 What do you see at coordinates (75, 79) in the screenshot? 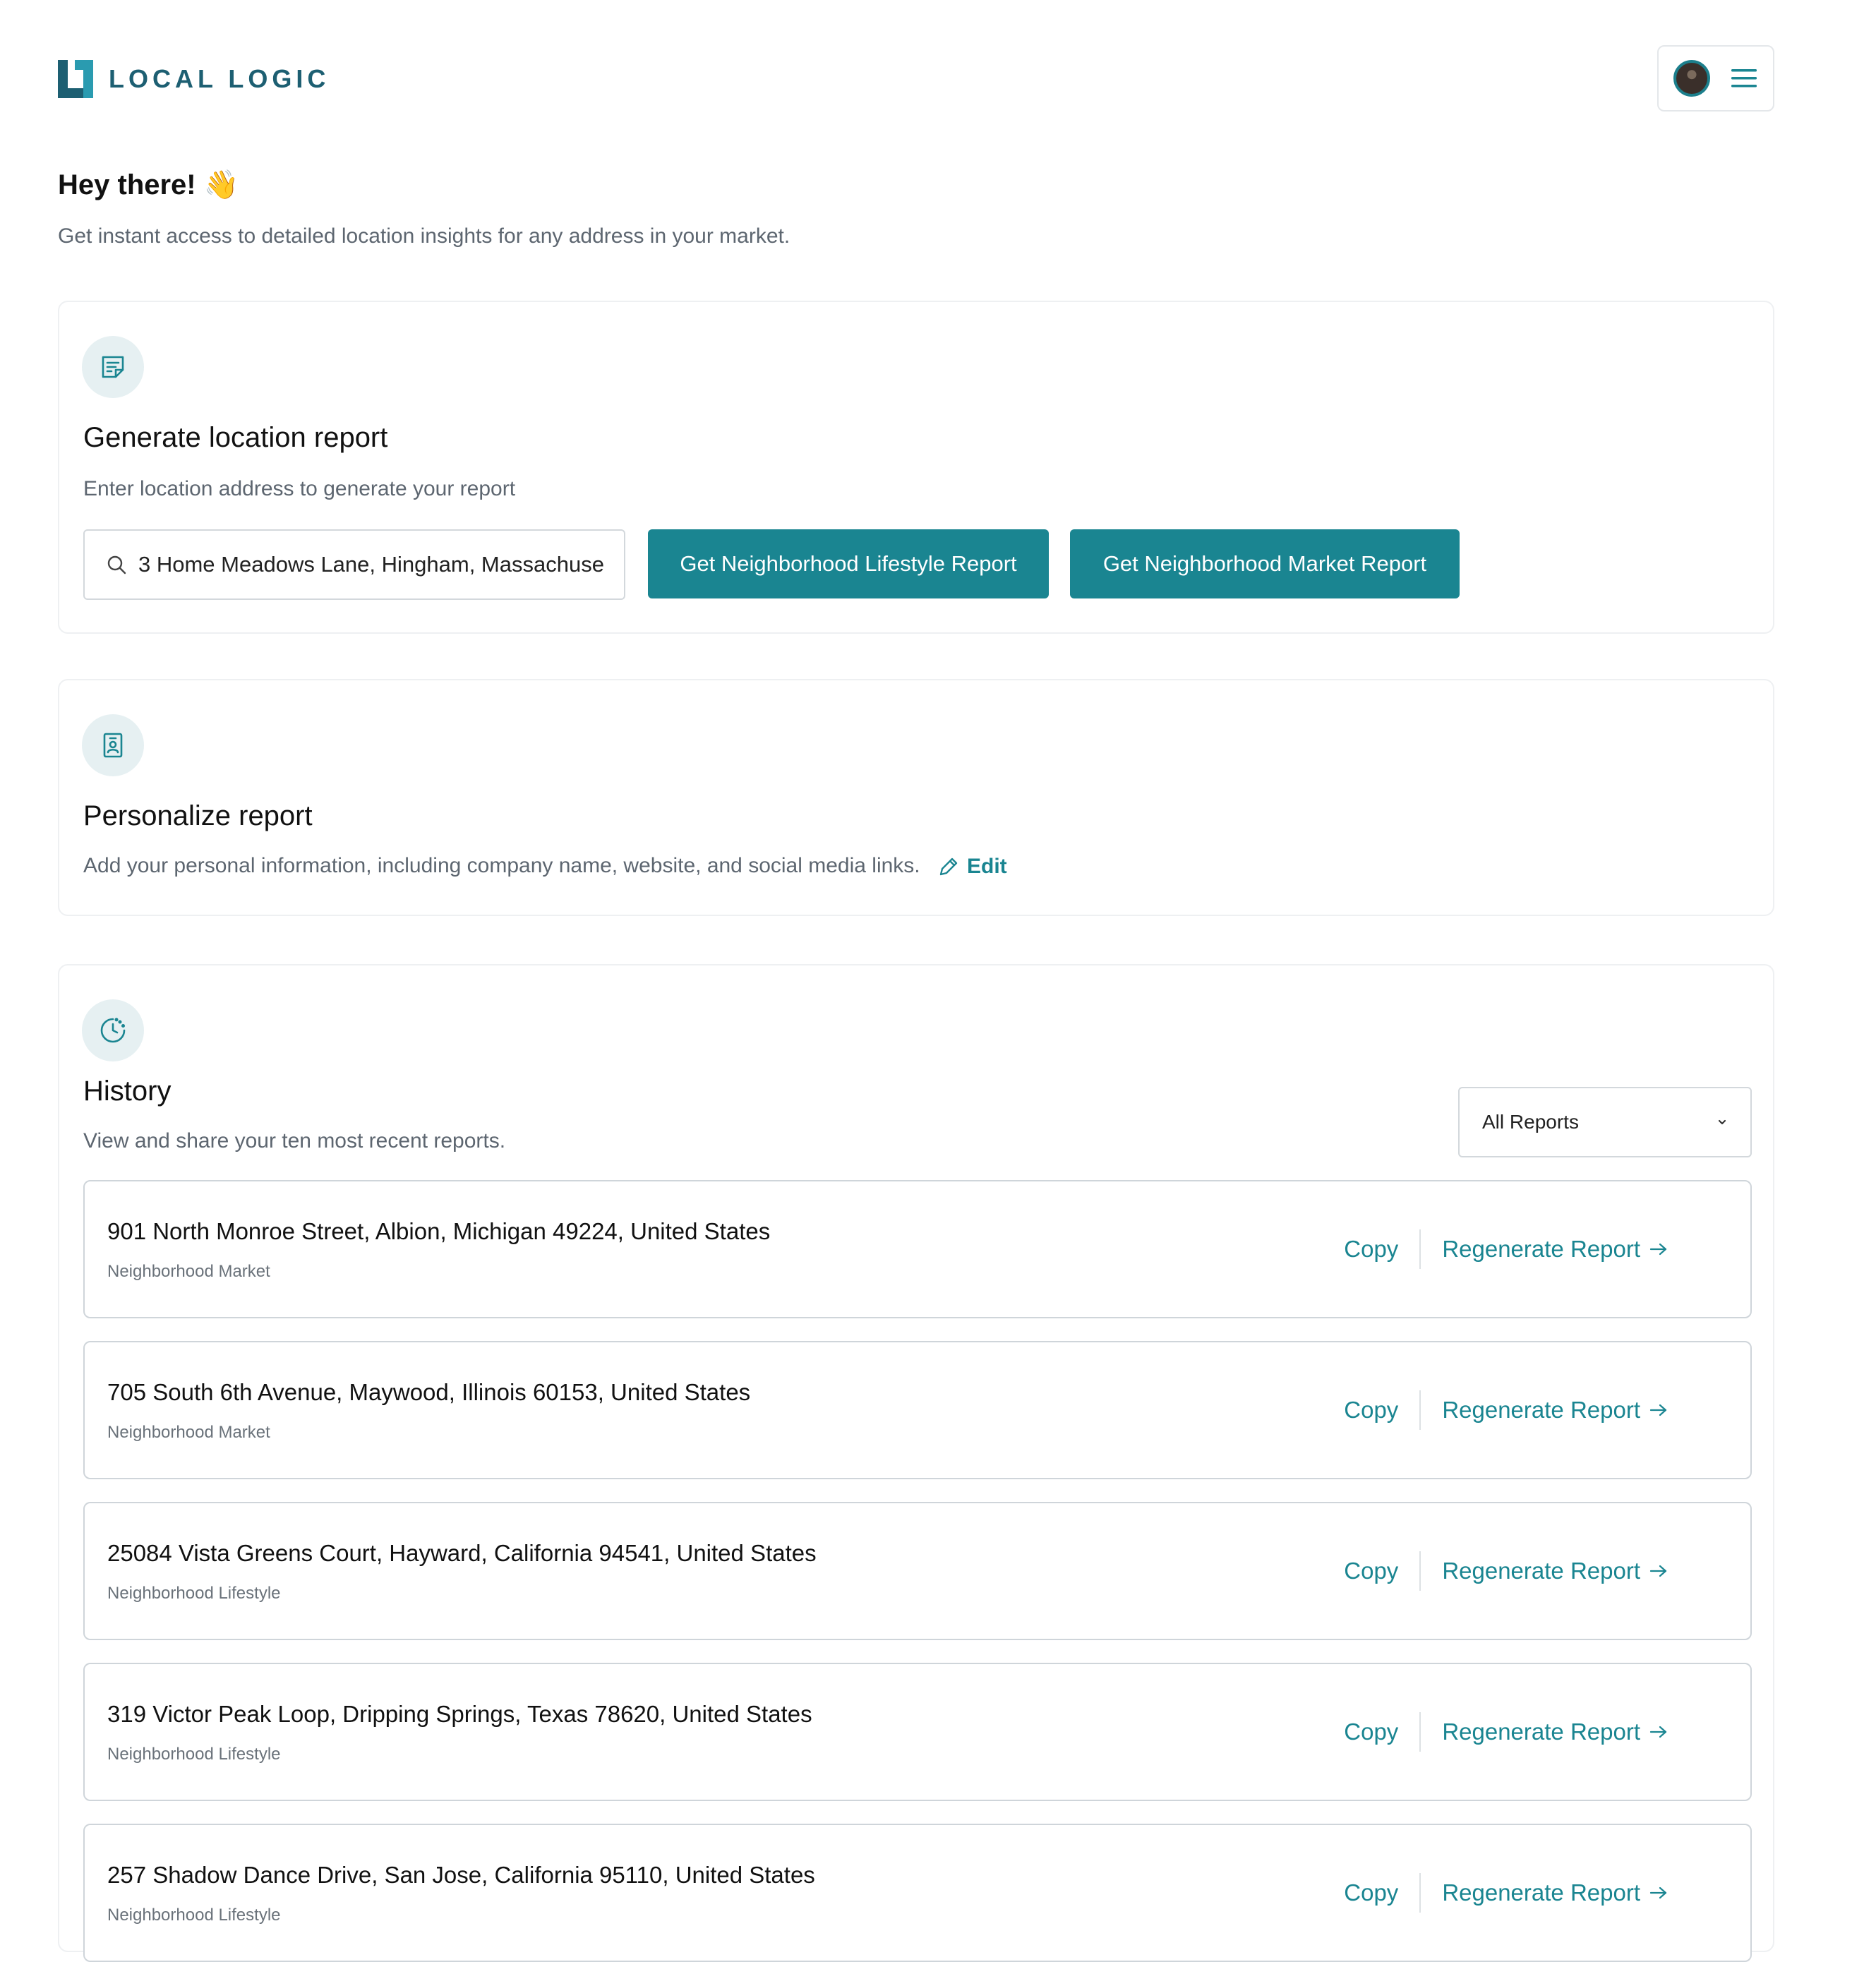
I see `logo-mark-icon` at bounding box center [75, 79].